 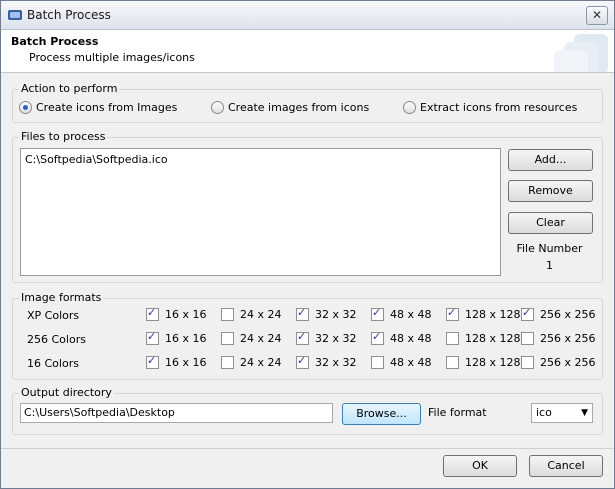 I want to click on window-title: Batch Process, so click(x=69, y=15).